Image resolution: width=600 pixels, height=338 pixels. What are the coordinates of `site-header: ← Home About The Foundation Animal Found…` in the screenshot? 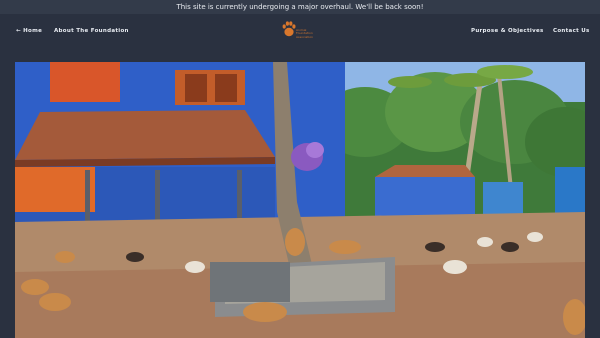 It's located at (300, 31).